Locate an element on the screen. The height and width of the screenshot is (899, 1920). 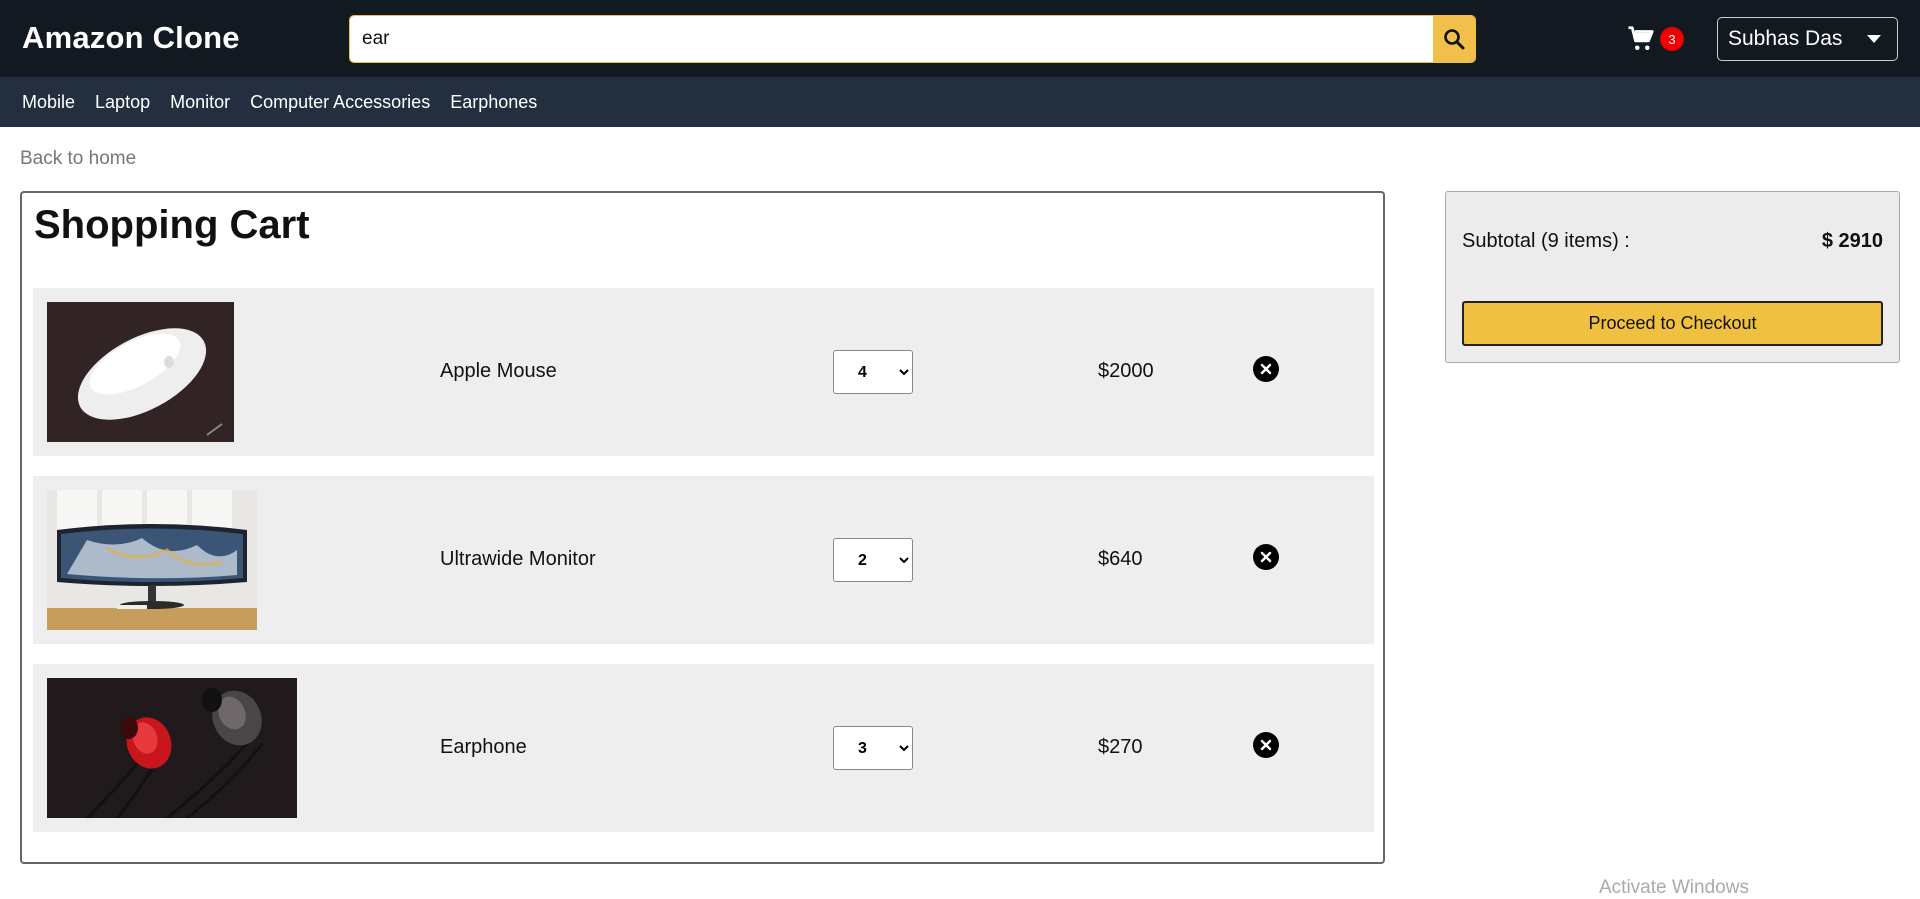
activate-windows-watermark: Activate Windows is located at coordinates (1674, 887).